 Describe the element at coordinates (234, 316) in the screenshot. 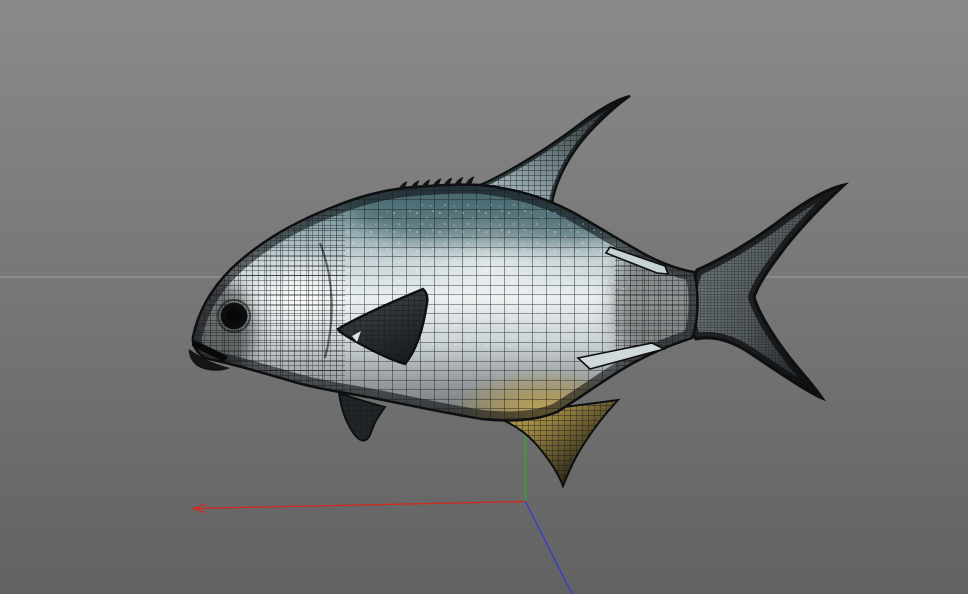

I see `fish-eye` at that location.